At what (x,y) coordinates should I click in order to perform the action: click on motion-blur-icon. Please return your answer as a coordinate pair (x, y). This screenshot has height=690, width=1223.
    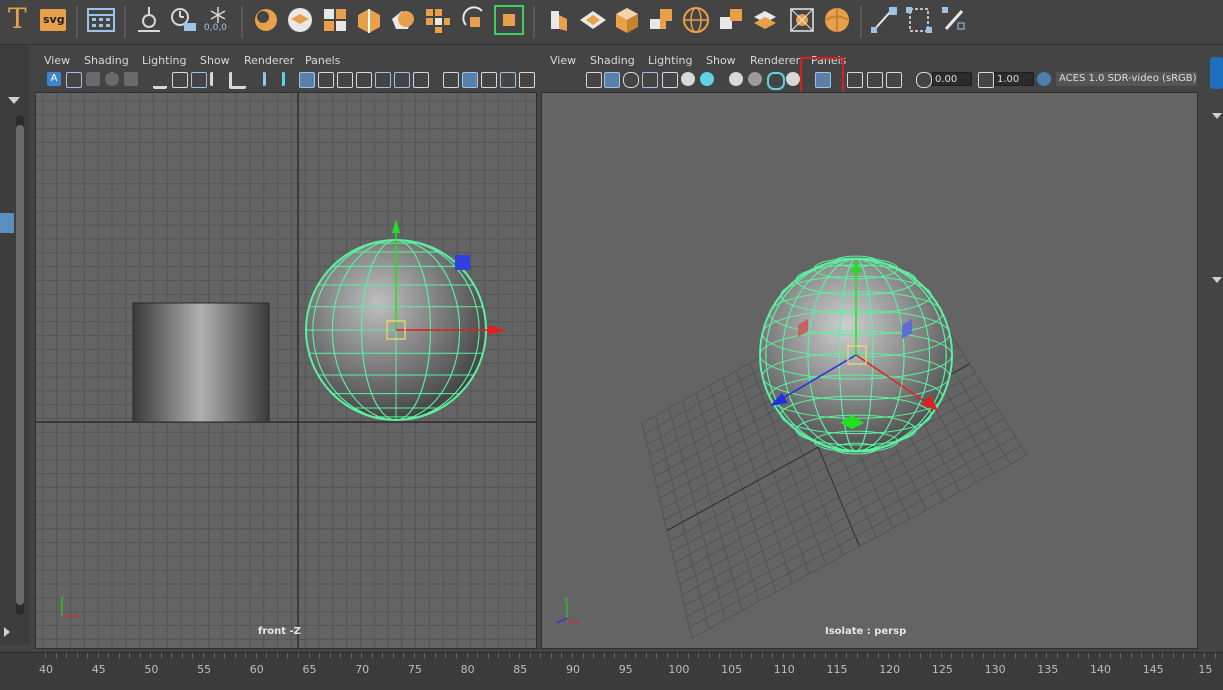
    Looking at the image, I should click on (755, 79).